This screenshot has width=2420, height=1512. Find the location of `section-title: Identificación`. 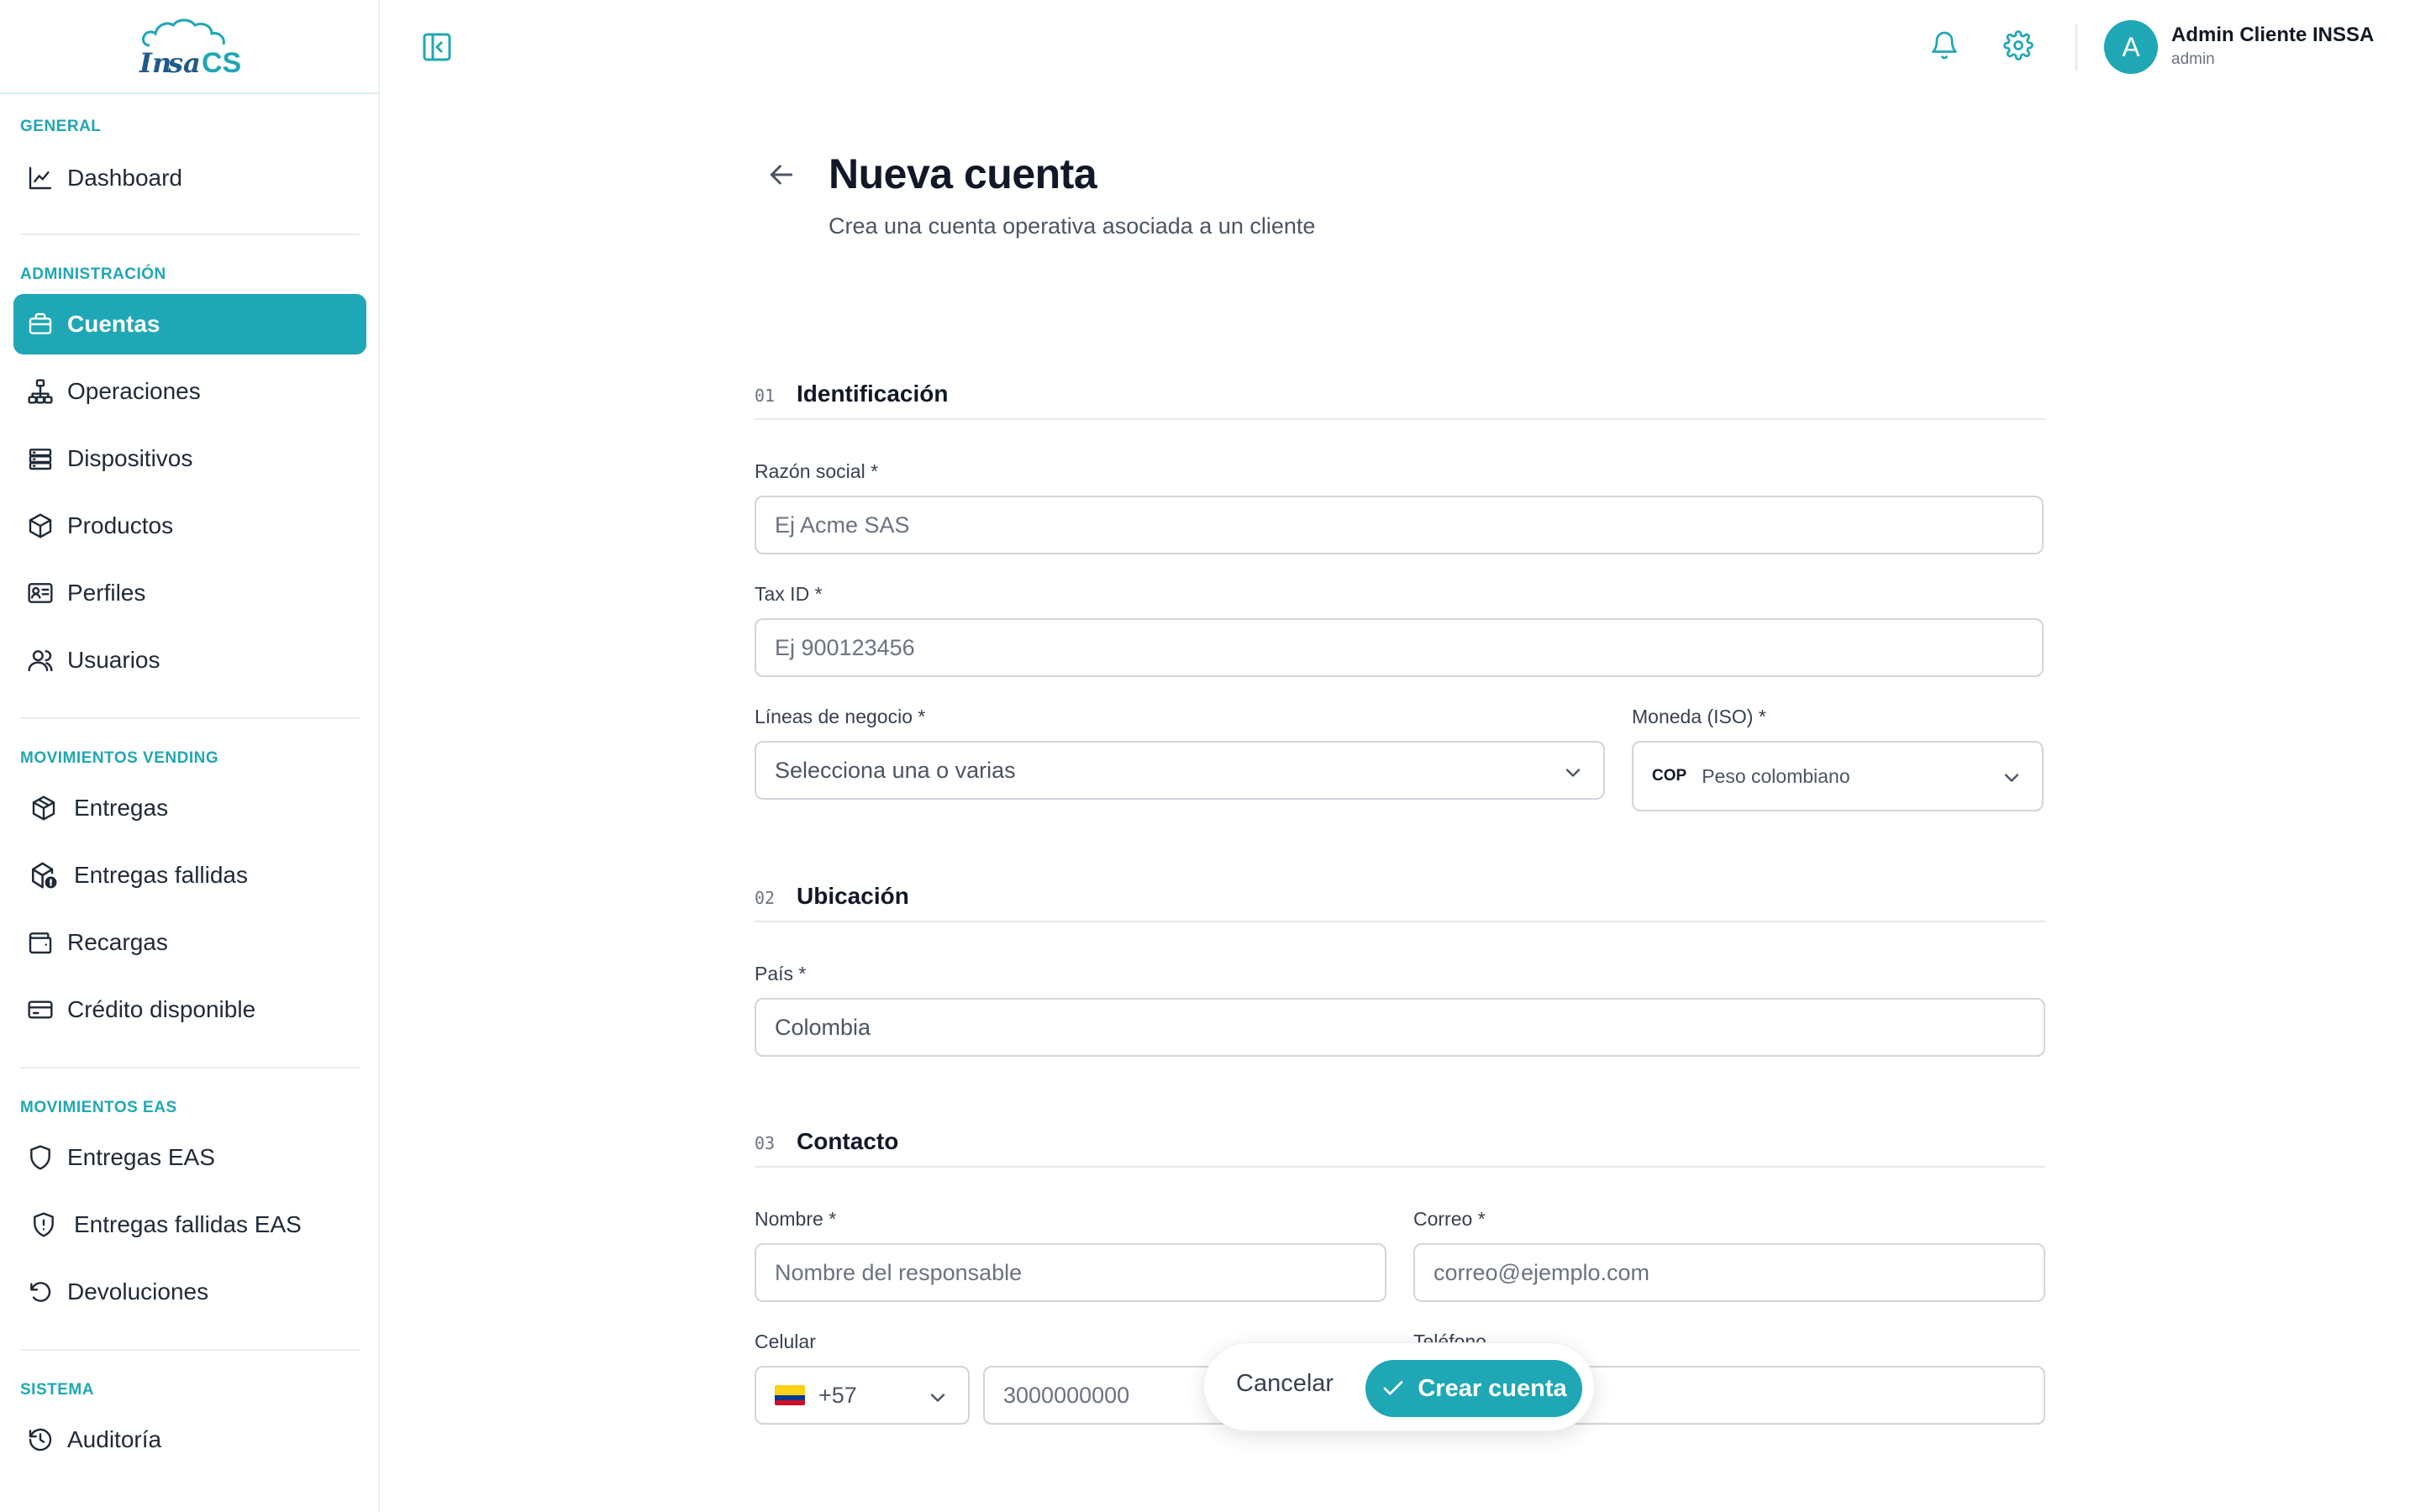

section-title: Identificación is located at coordinates (873, 394).